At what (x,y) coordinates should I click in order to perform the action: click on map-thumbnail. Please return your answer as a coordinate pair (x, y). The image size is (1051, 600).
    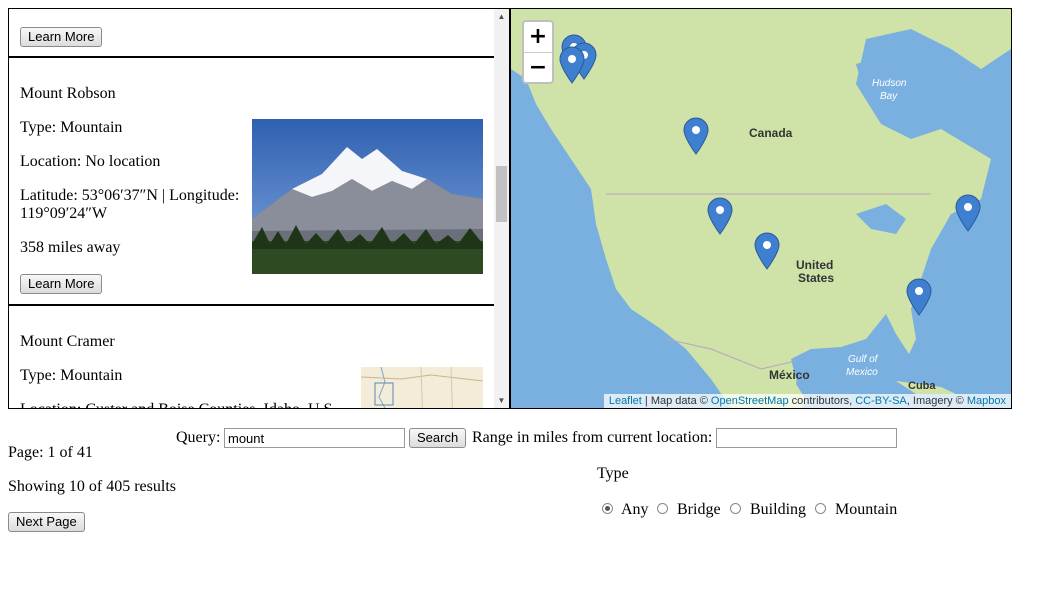
    Looking at the image, I should click on (422, 387).